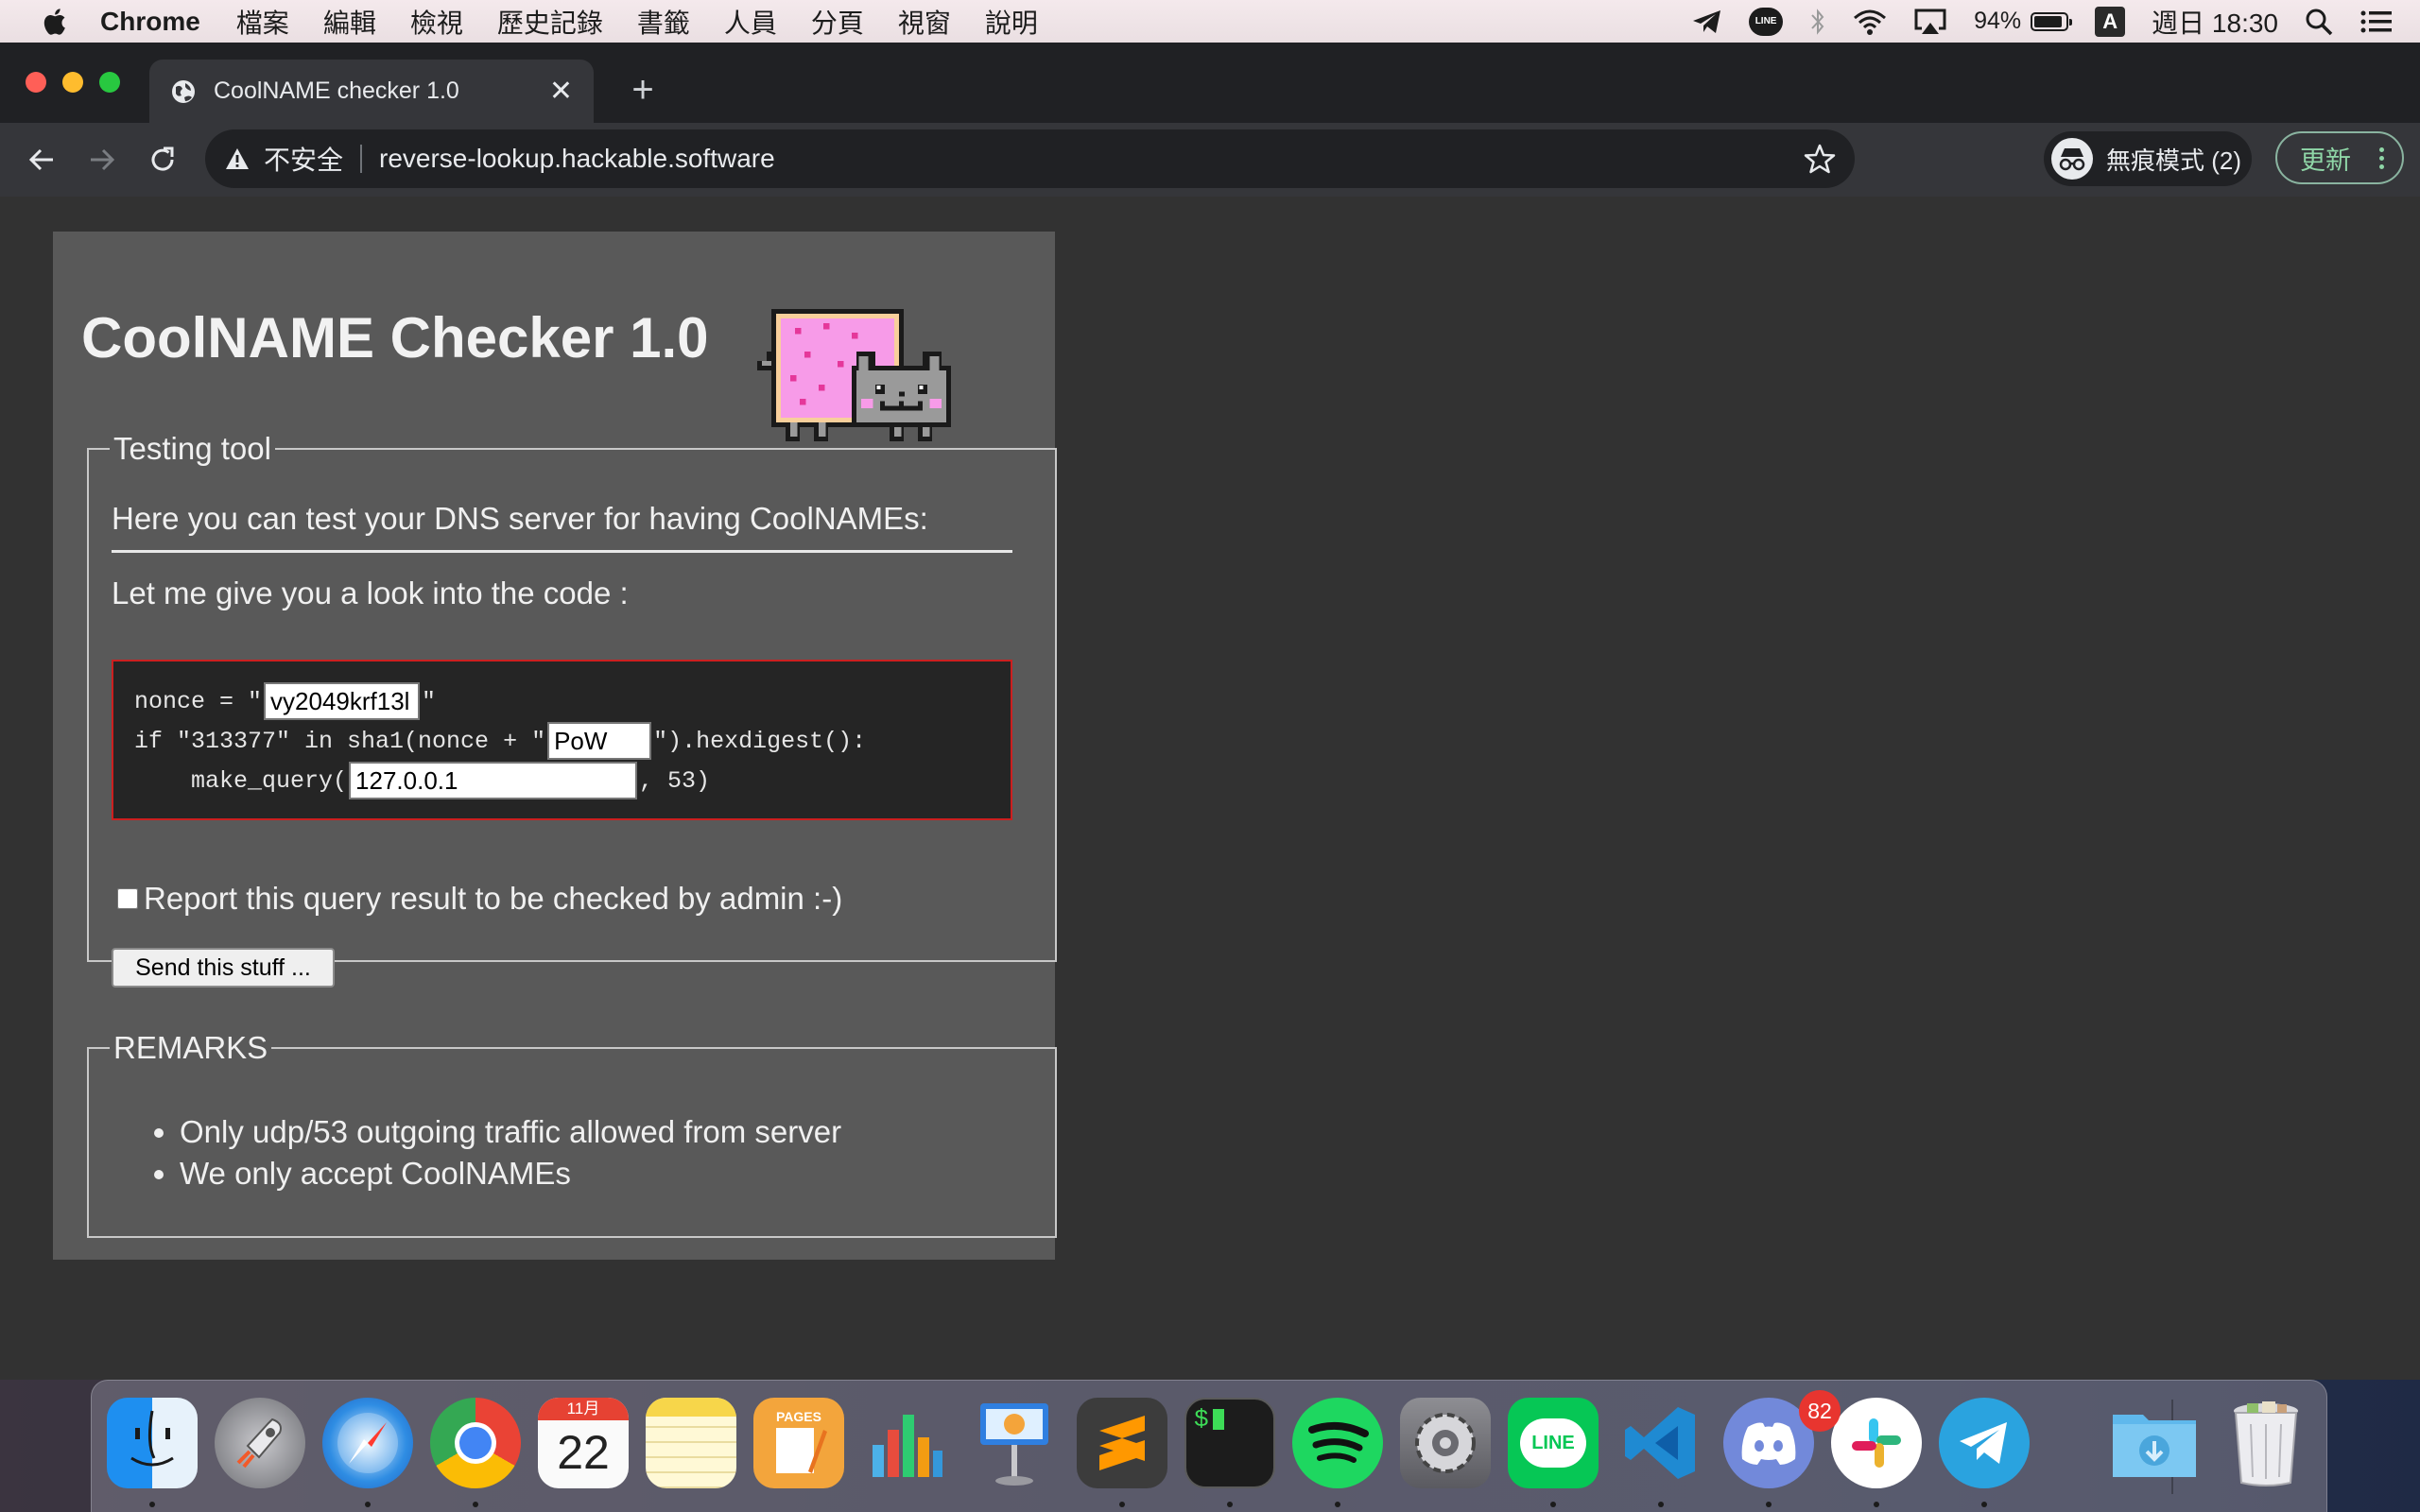 This screenshot has height=1512, width=2420. I want to click on menu-people: 人員, so click(750, 22).